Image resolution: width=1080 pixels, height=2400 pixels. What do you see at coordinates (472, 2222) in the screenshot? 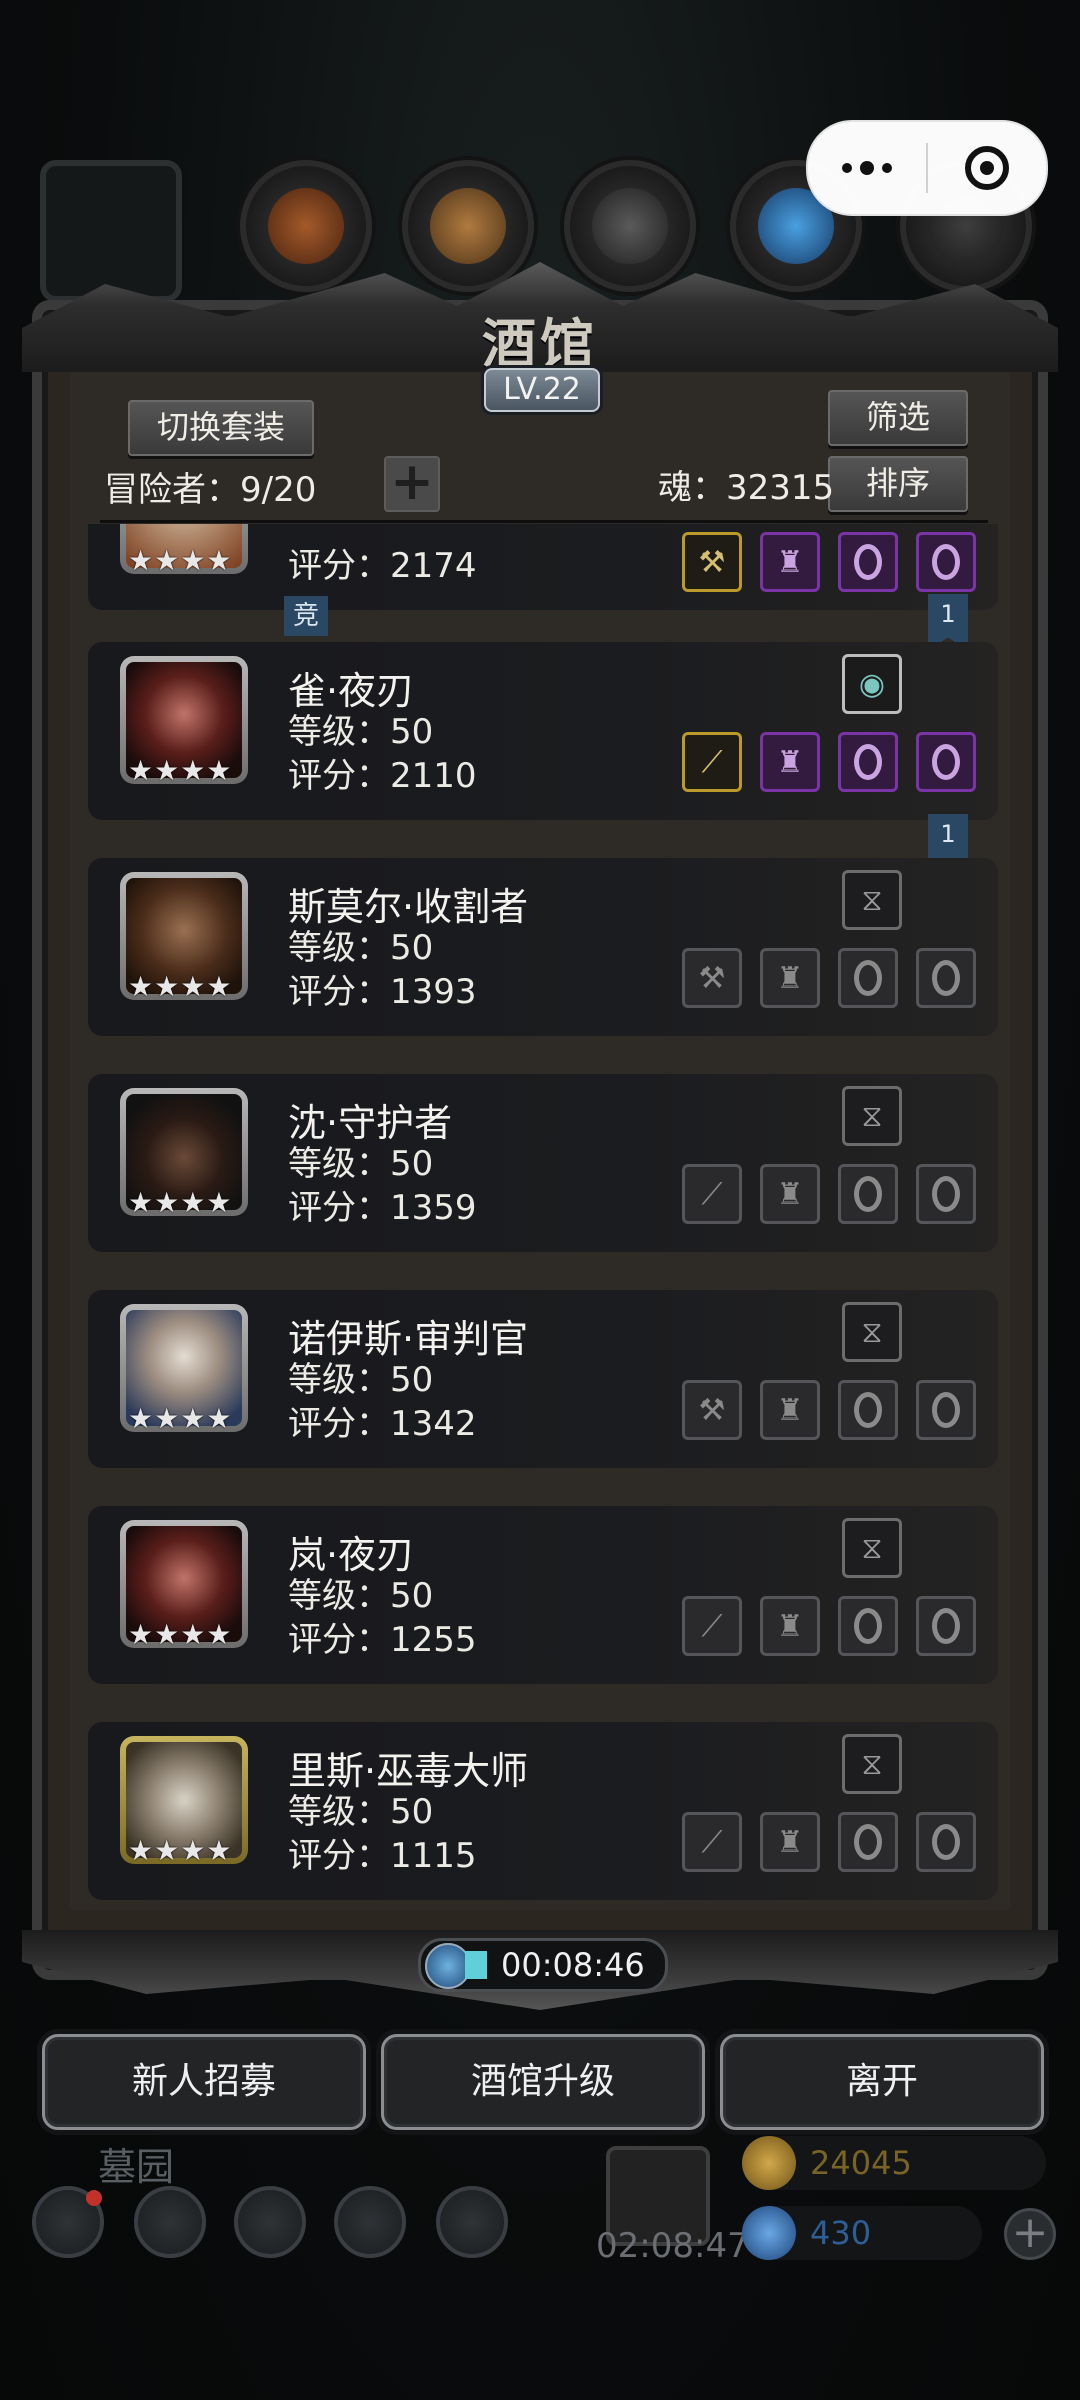
I see `dice-icon` at bounding box center [472, 2222].